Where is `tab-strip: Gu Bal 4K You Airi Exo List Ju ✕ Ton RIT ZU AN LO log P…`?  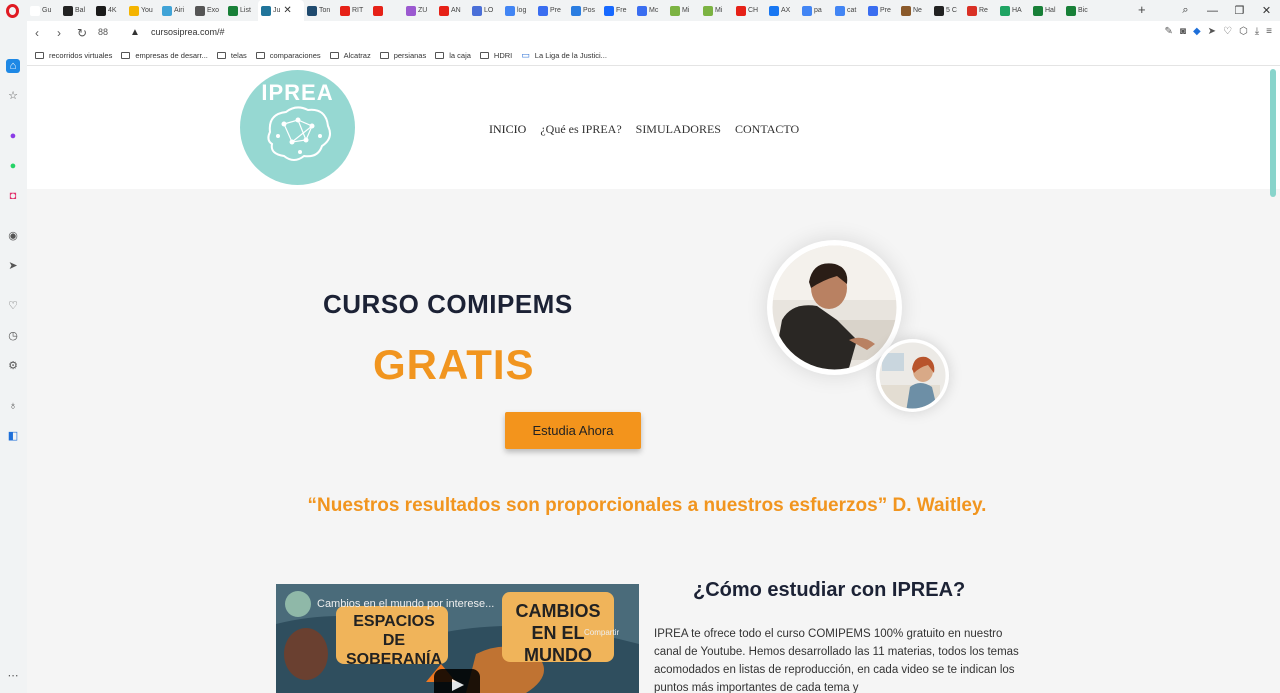
tab-strip: Gu Bal 4K You Airi Exo List Ju ✕ Ton RIT ZU AN LO log P… is located at coordinates (561, 10).